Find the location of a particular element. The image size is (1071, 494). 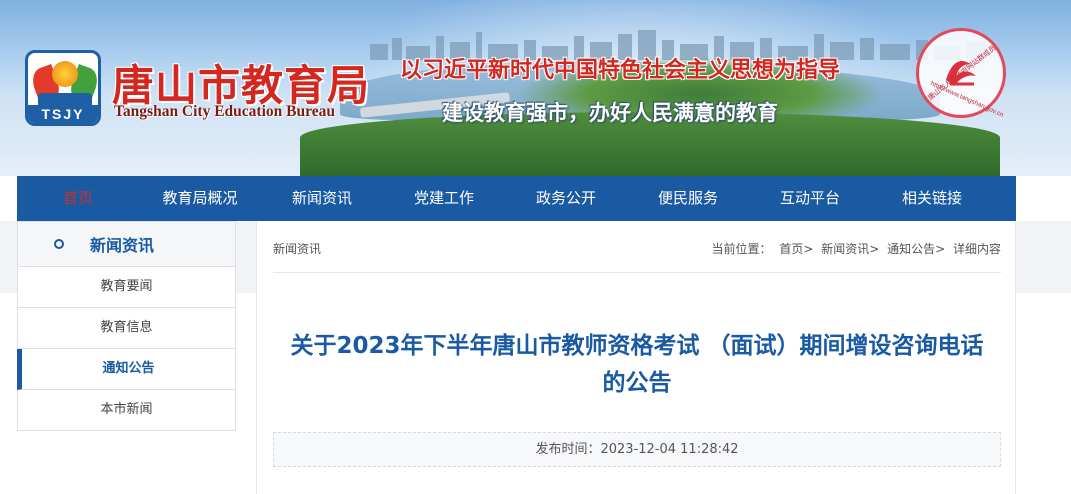

site-logo: TSJY is located at coordinates (63, 88).